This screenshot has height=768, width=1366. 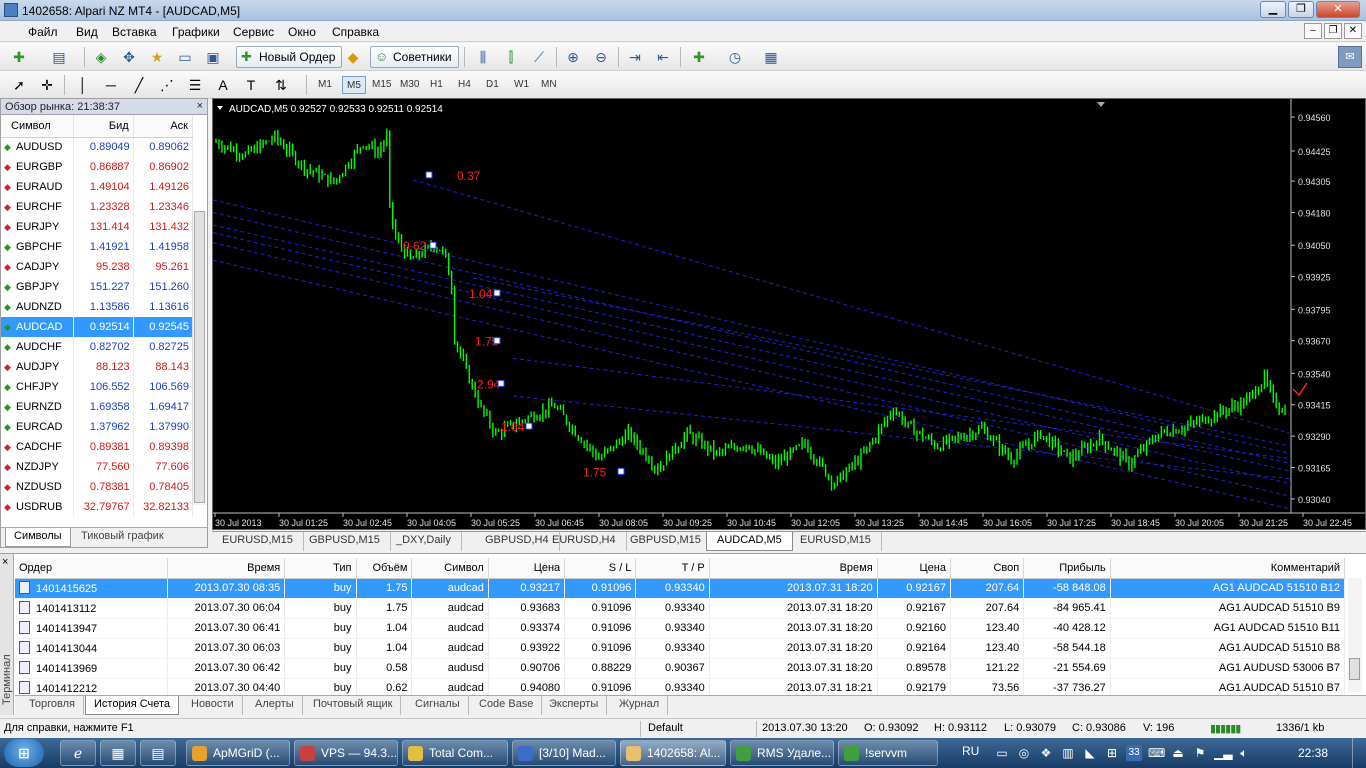 I want to click on terminal-tab: Code Base, so click(x=507, y=705).